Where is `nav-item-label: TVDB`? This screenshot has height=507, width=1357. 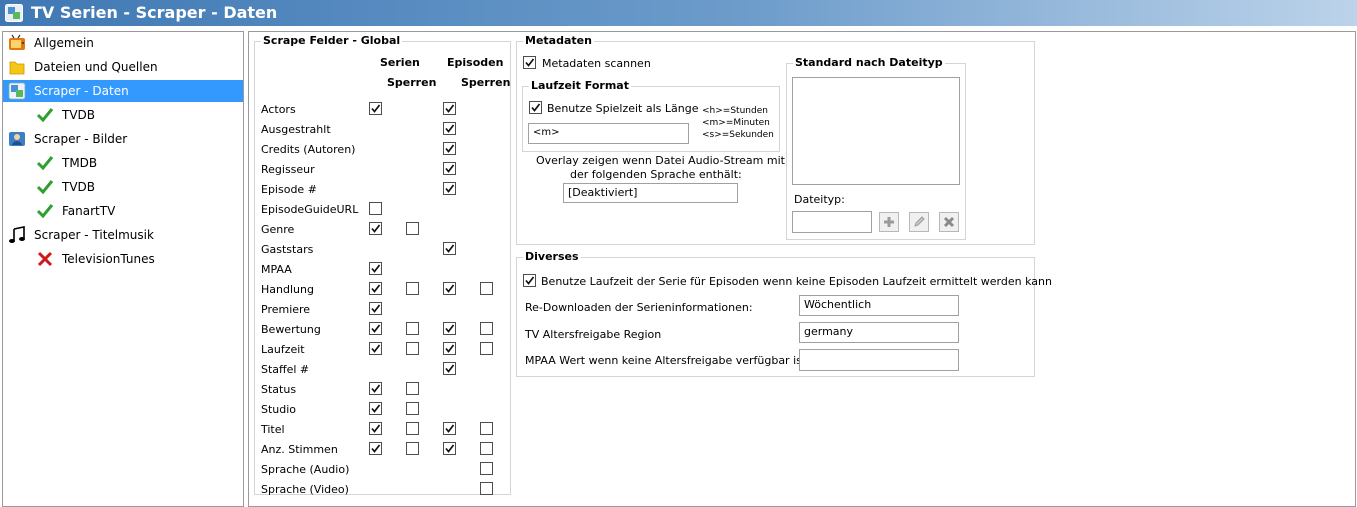
nav-item-label: TVDB is located at coordinates (79, 187).